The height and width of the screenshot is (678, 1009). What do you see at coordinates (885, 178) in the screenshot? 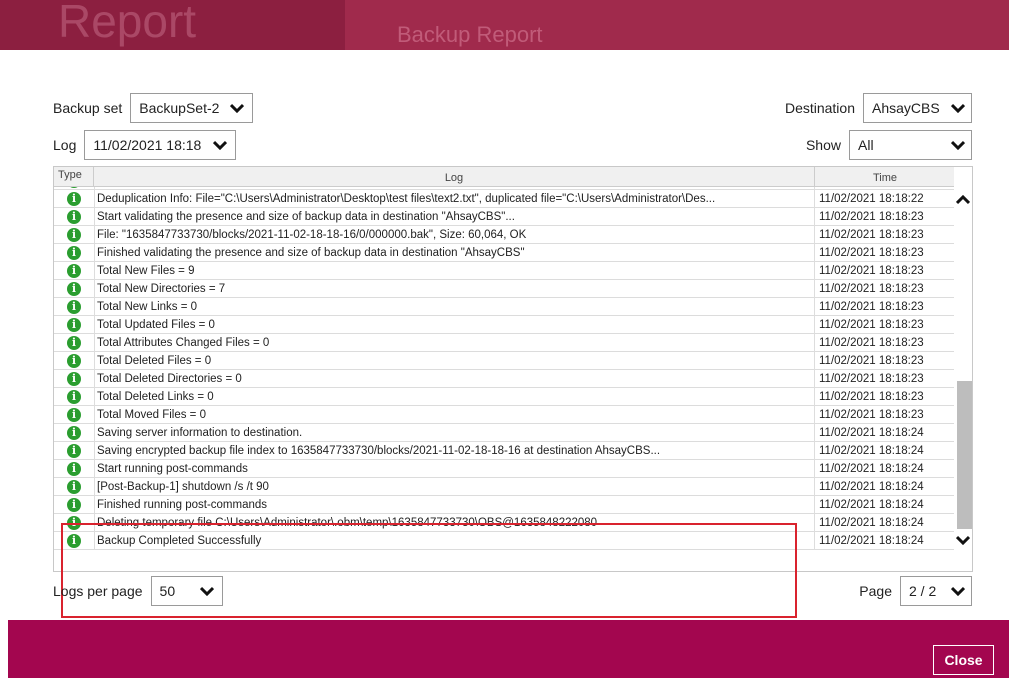
I see `column-header-time: Time` at bounding box center [885, 178].